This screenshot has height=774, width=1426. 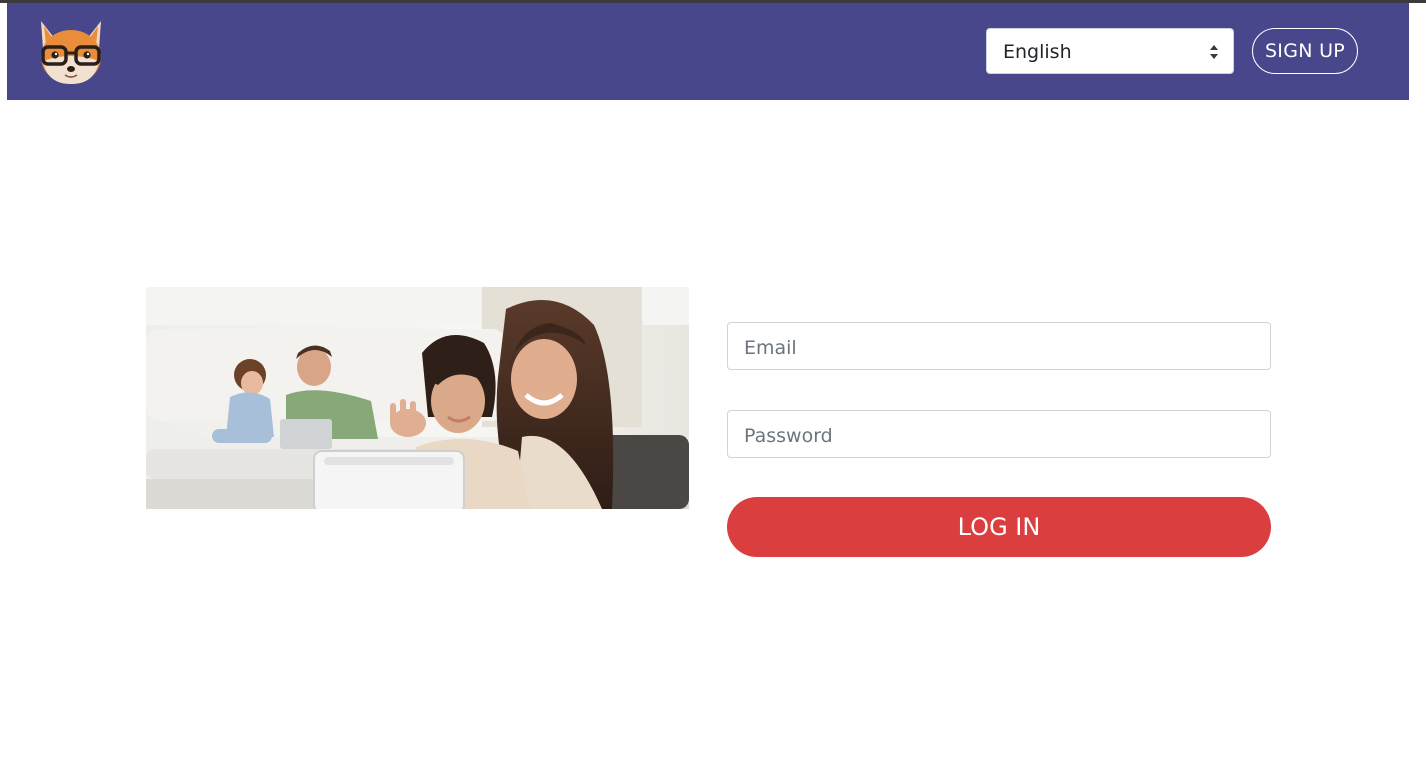 What do you see at coordinates (770, 348) in the screenshot?
I see `email-placeholder: Email` at bounding box center [770, 348].